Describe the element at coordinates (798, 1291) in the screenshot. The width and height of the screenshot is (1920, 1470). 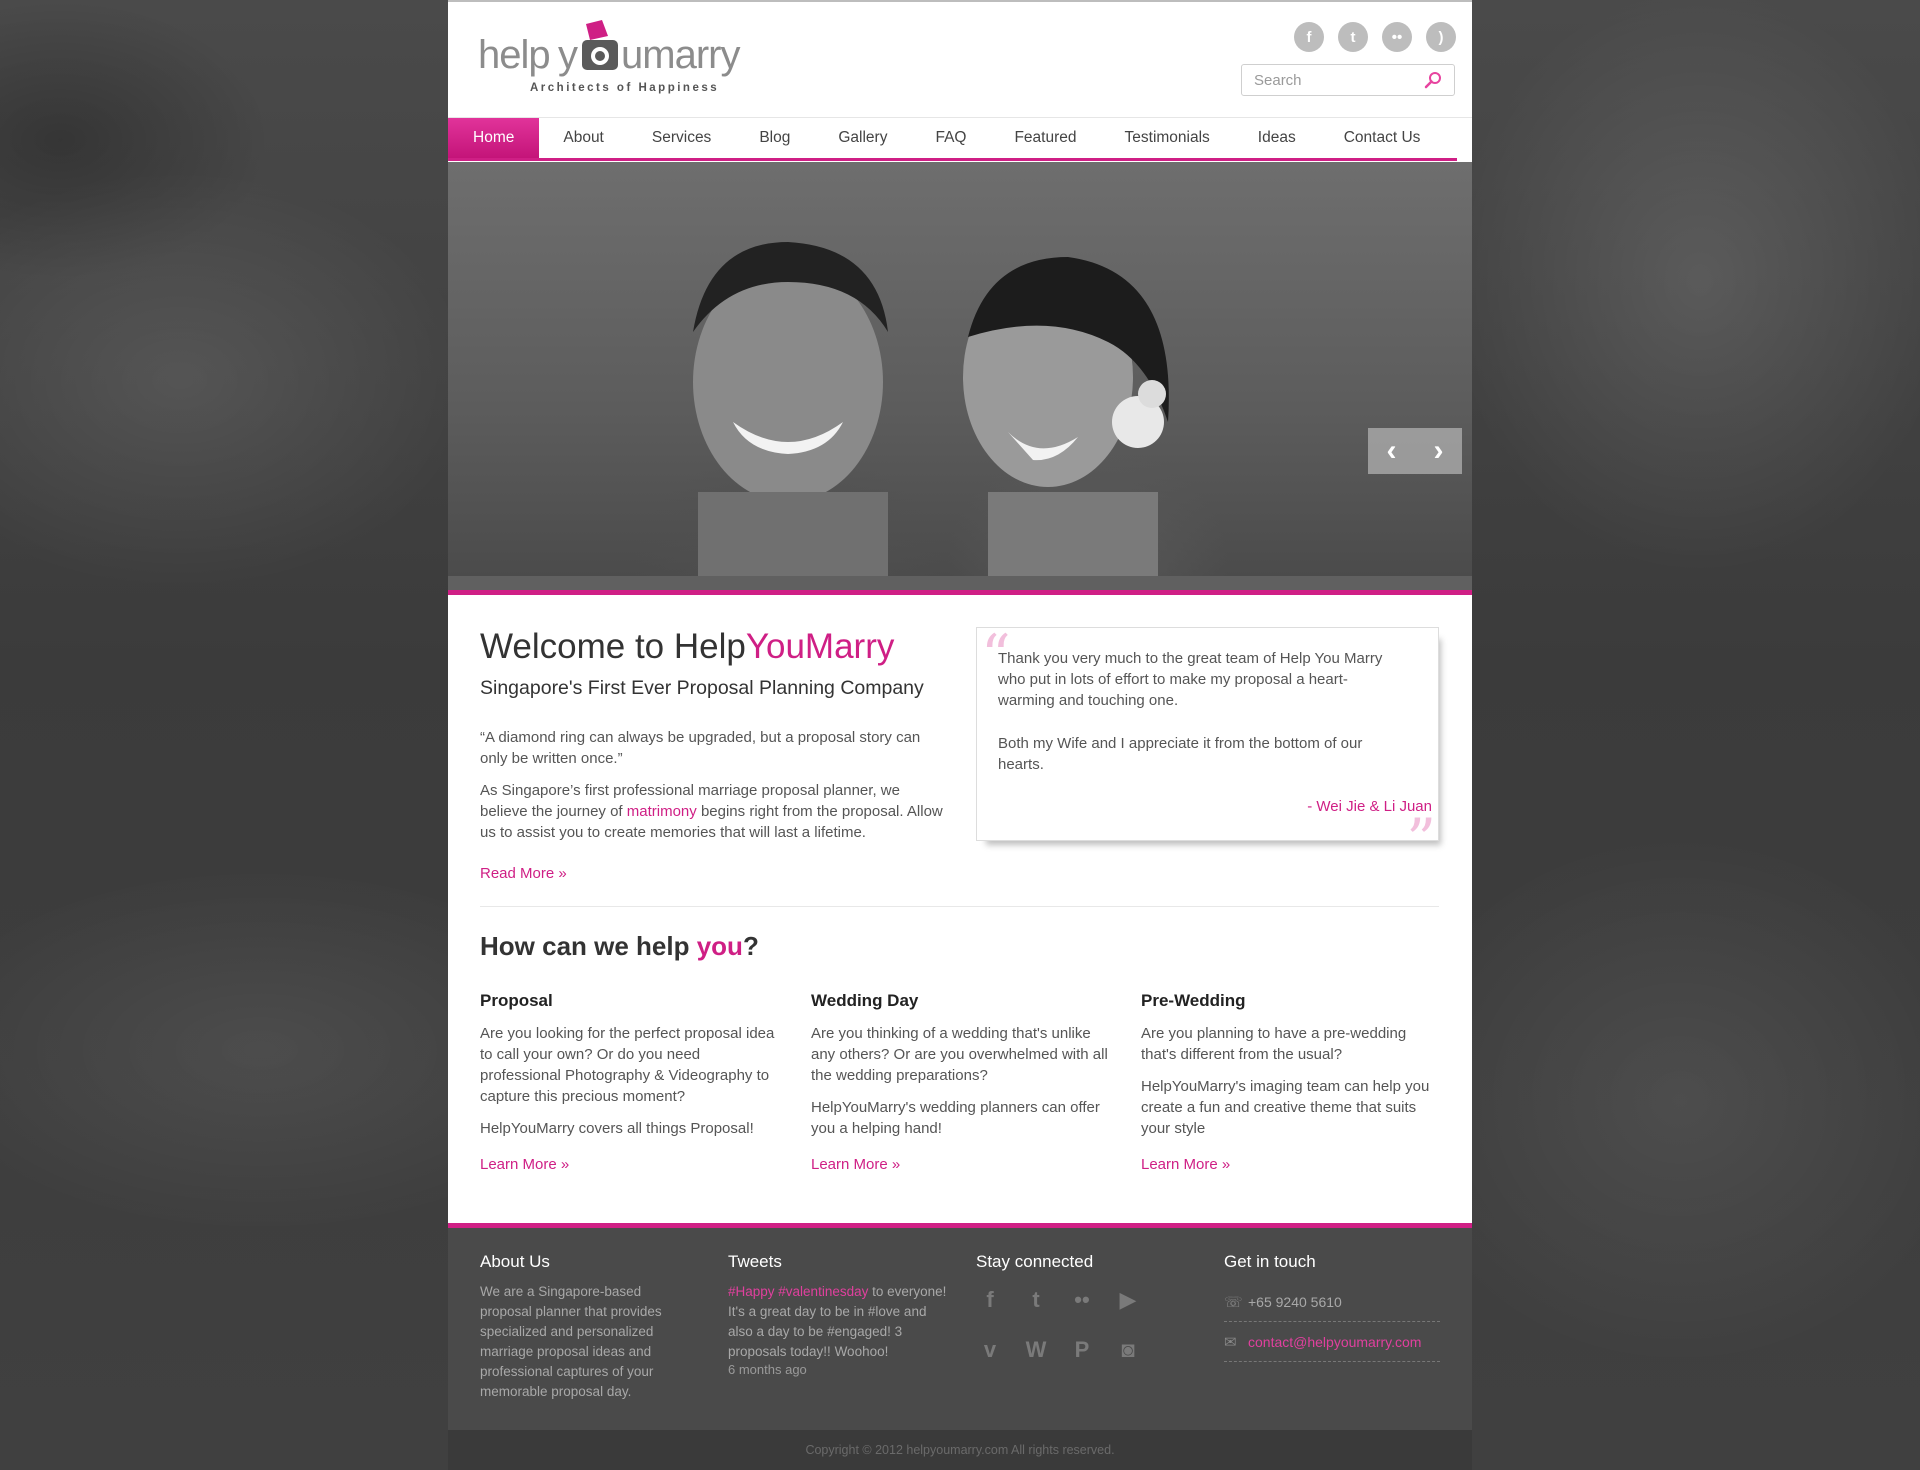
I see `tweet-hashtags-link: #Happy #valentinesday` at that location.